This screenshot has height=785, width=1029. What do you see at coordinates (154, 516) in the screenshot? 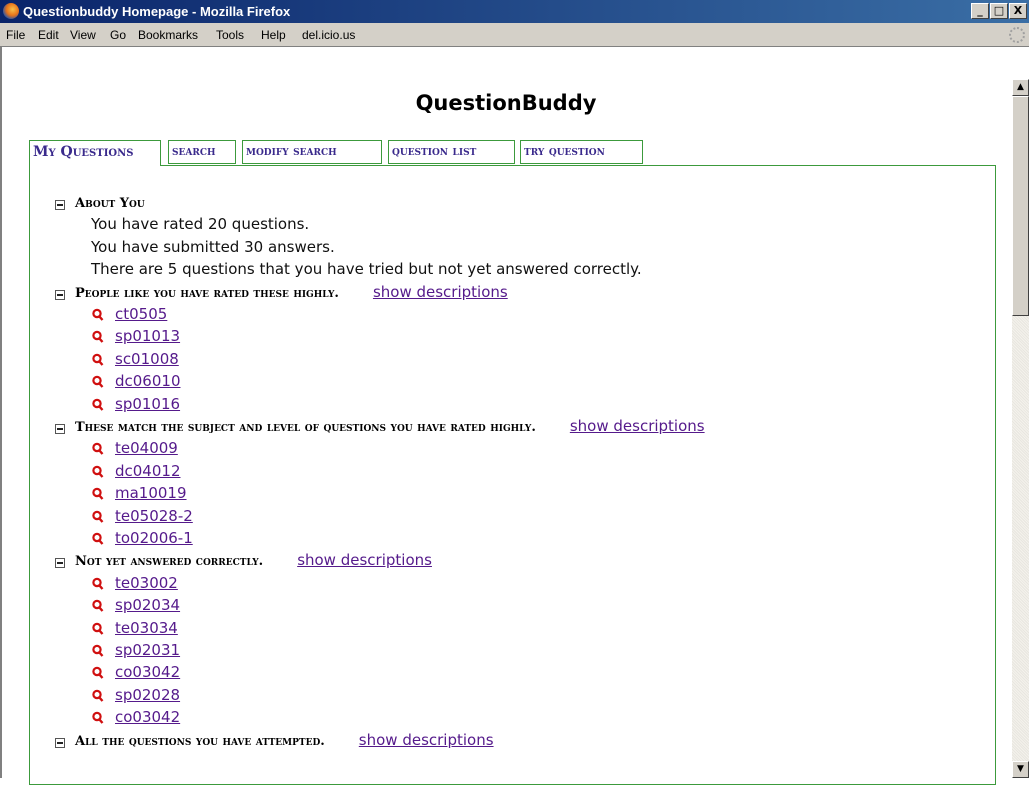
I see `question-link: te05028-2` at bounding box center [154, 516].